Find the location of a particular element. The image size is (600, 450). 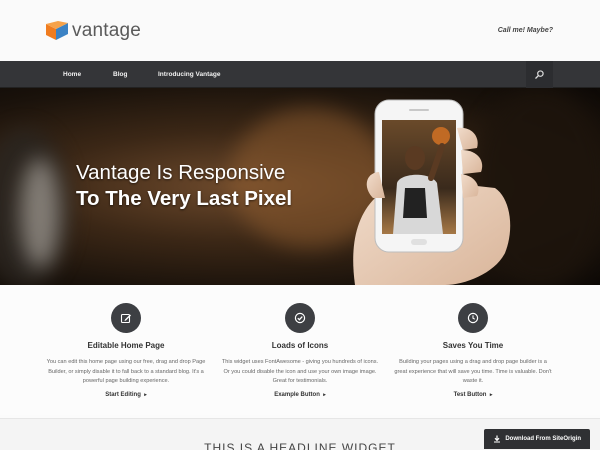

nav-item-home: Home is located at coordinates (72, 74).